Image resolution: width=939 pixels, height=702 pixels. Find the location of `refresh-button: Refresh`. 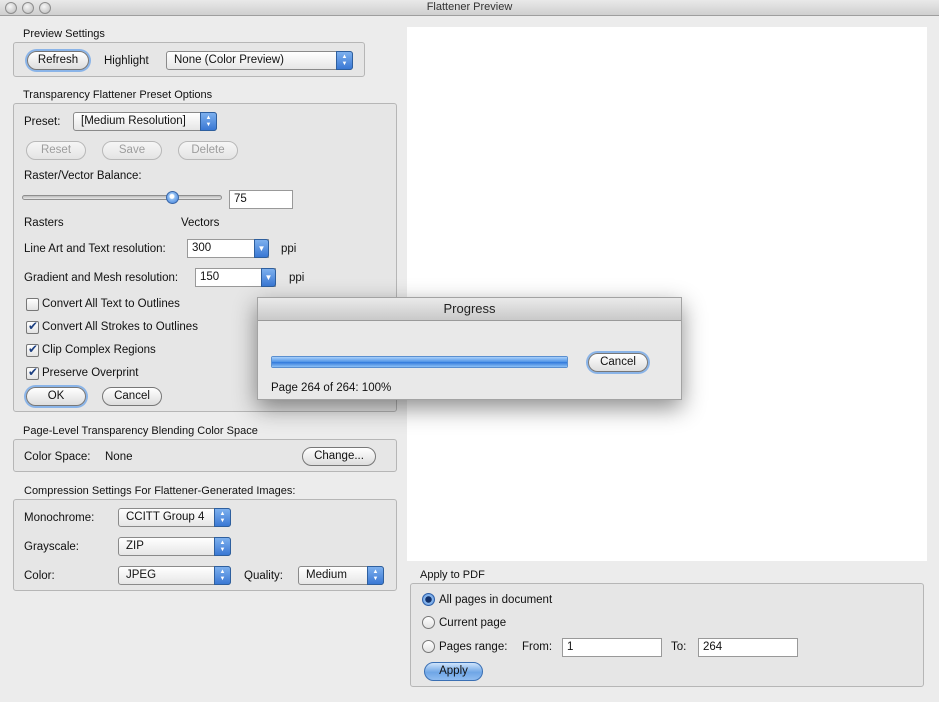

refresh-button: Refresh is located at coordinates (58, 60).